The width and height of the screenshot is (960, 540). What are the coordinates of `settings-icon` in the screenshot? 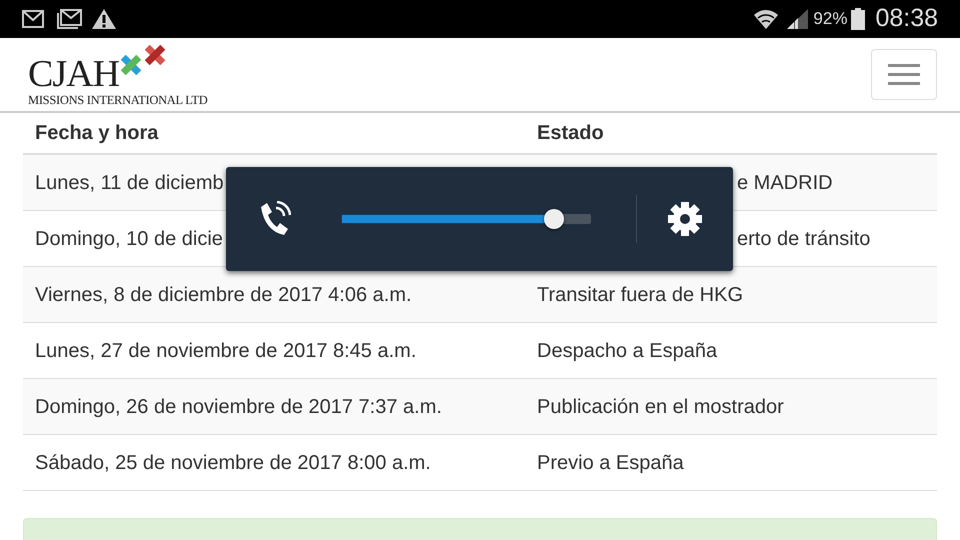 It's located at (685, 219).